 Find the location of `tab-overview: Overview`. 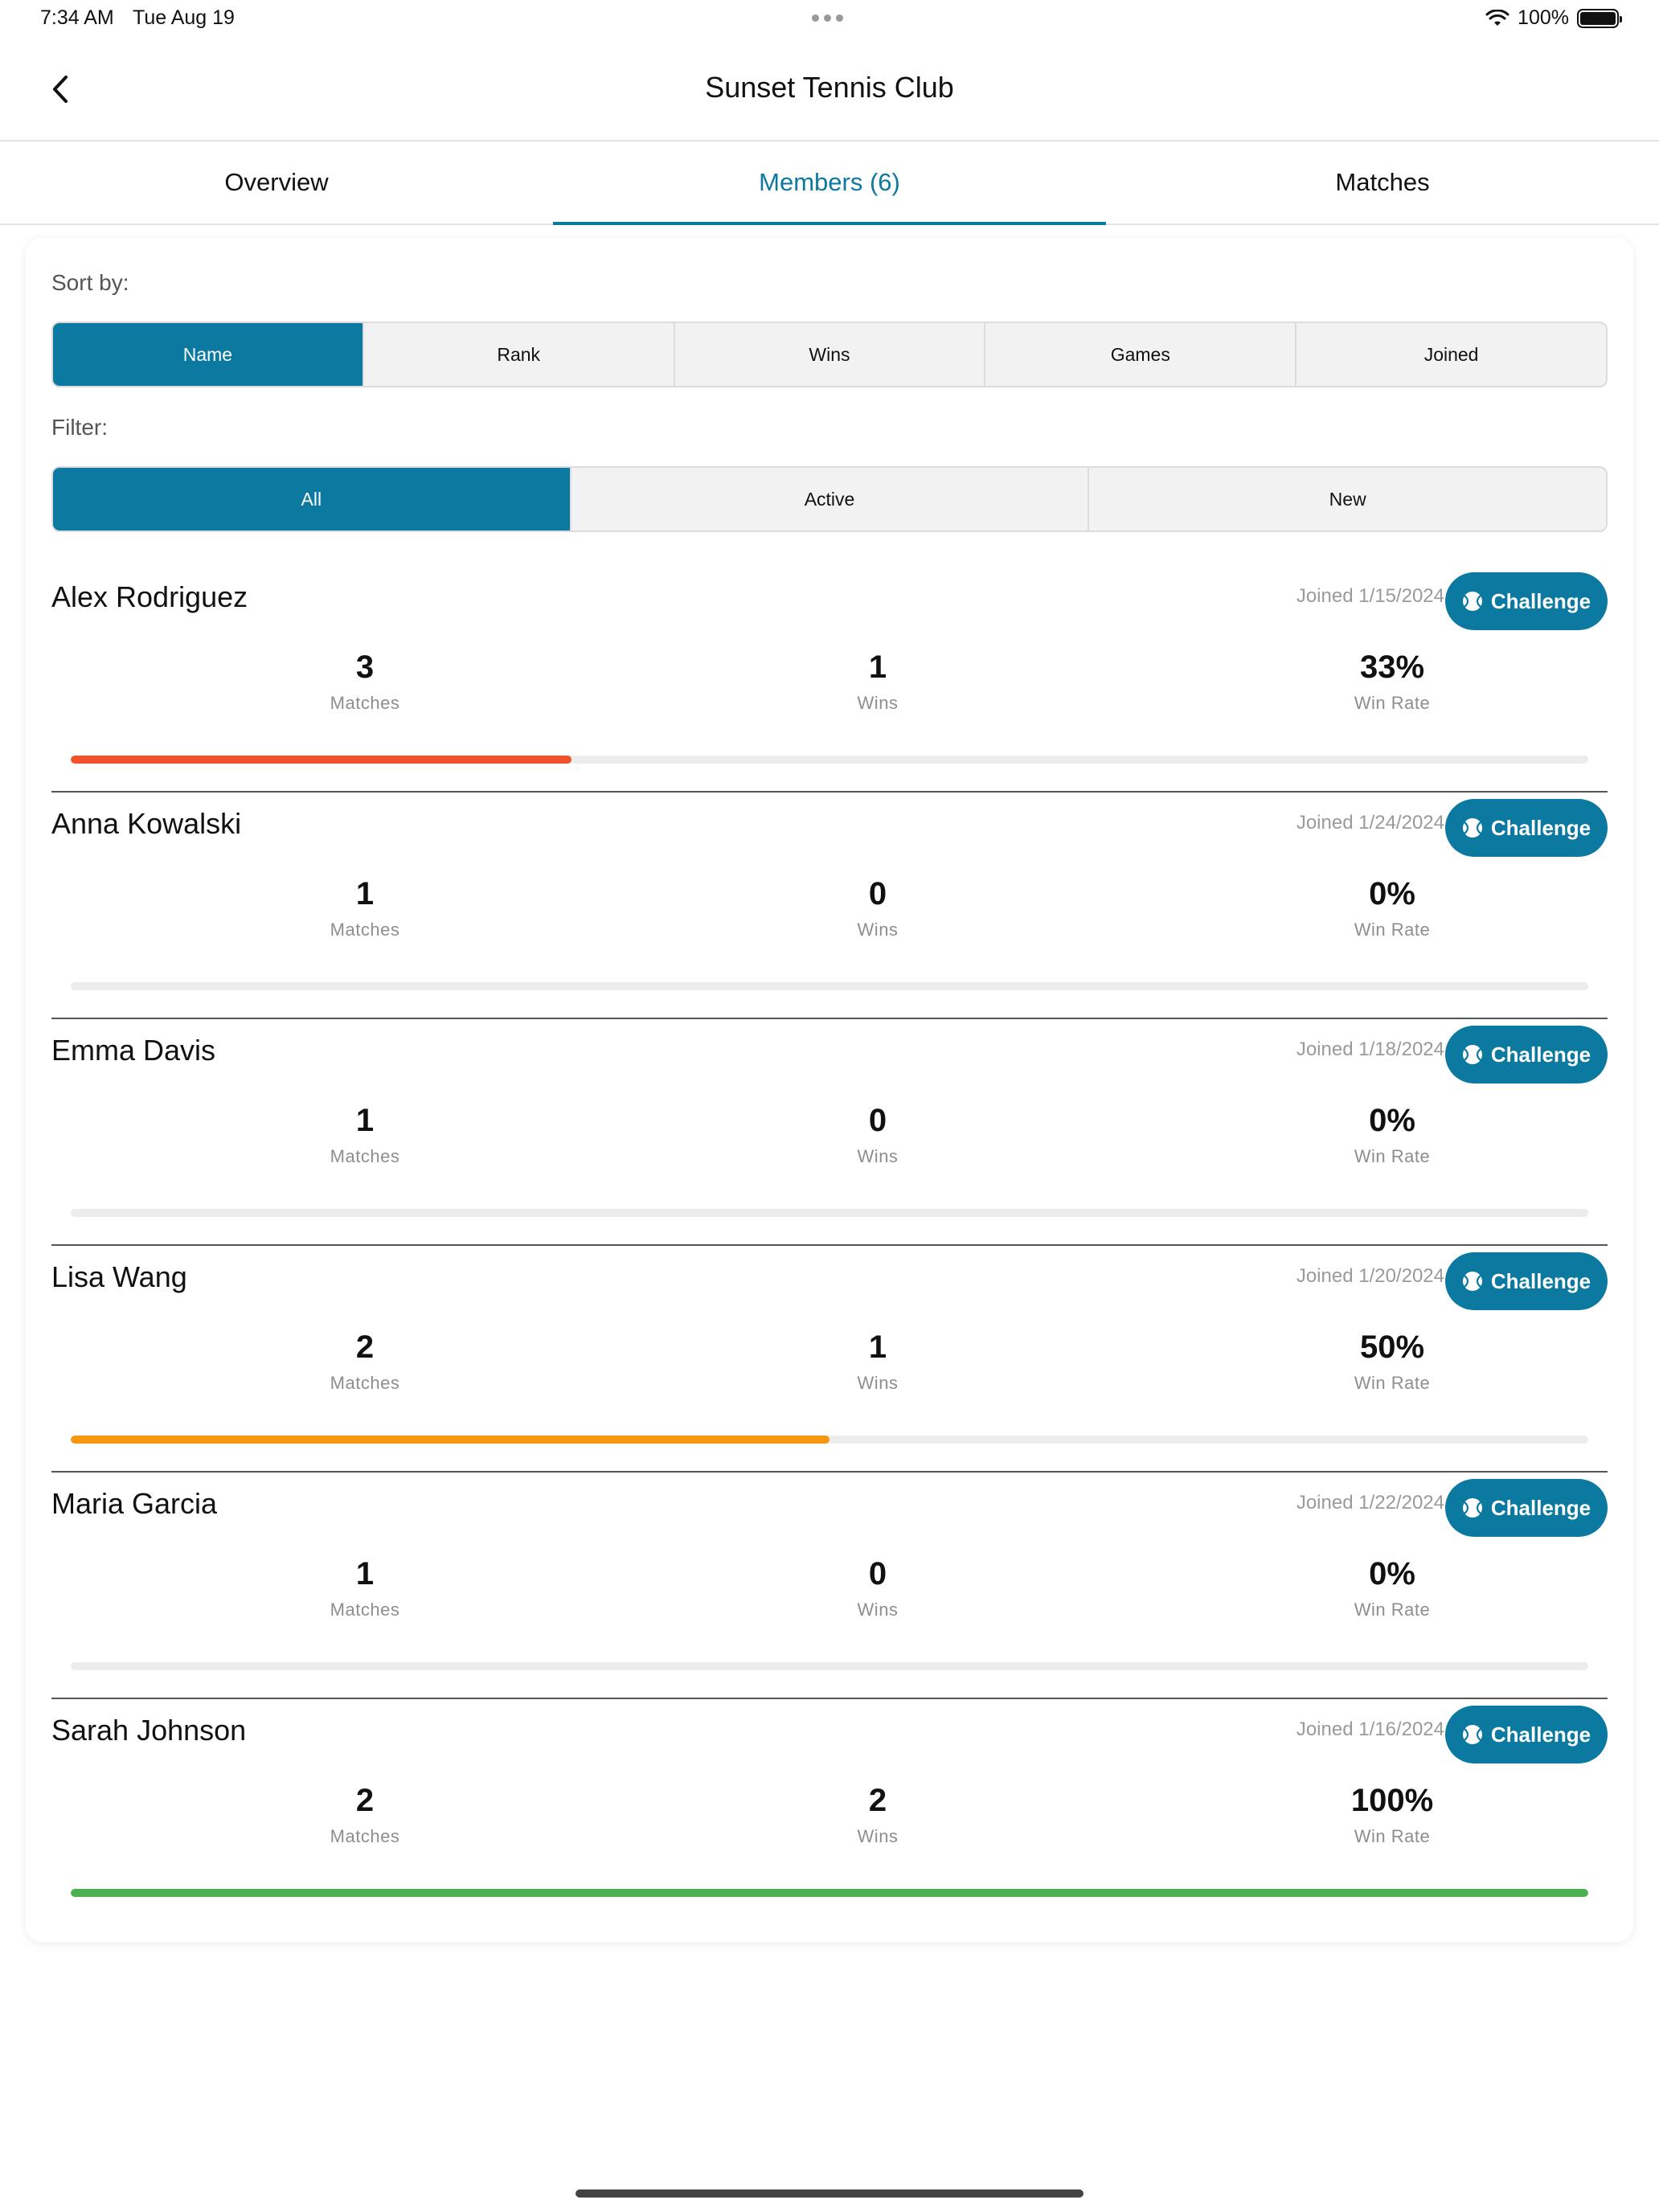

tab-overview: Overview is located at coordinates (276, 182).